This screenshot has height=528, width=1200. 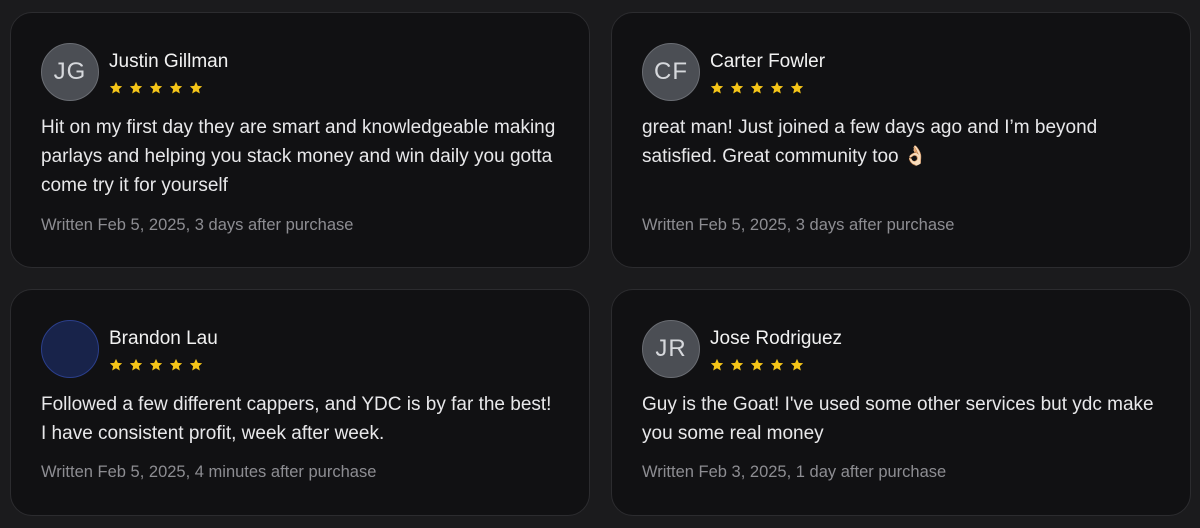 What do you see at coordinates (163, 338) in the screenshot?
I see `reviewer-name: Brandon Lau` at bounding box center [163, 338].